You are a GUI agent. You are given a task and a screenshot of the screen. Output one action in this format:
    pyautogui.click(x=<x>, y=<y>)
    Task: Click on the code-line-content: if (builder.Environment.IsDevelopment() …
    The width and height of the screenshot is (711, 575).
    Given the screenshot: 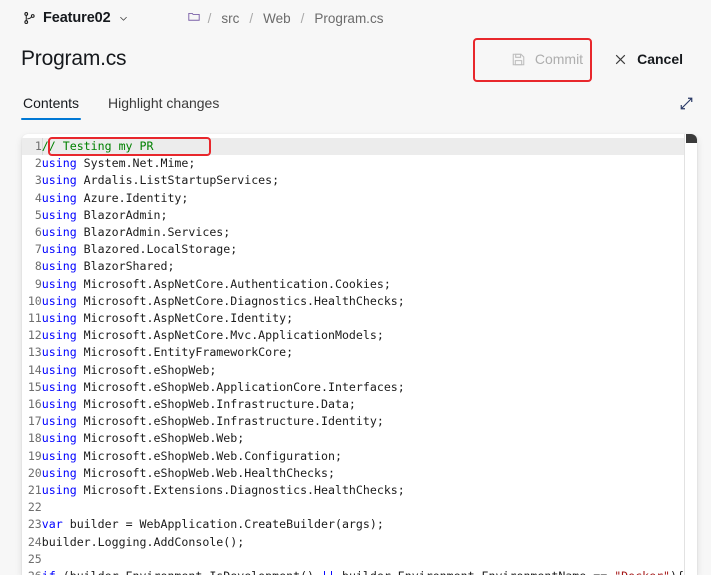 What is the action you would take?
    pyautogui.click(x=363, y=571)
    